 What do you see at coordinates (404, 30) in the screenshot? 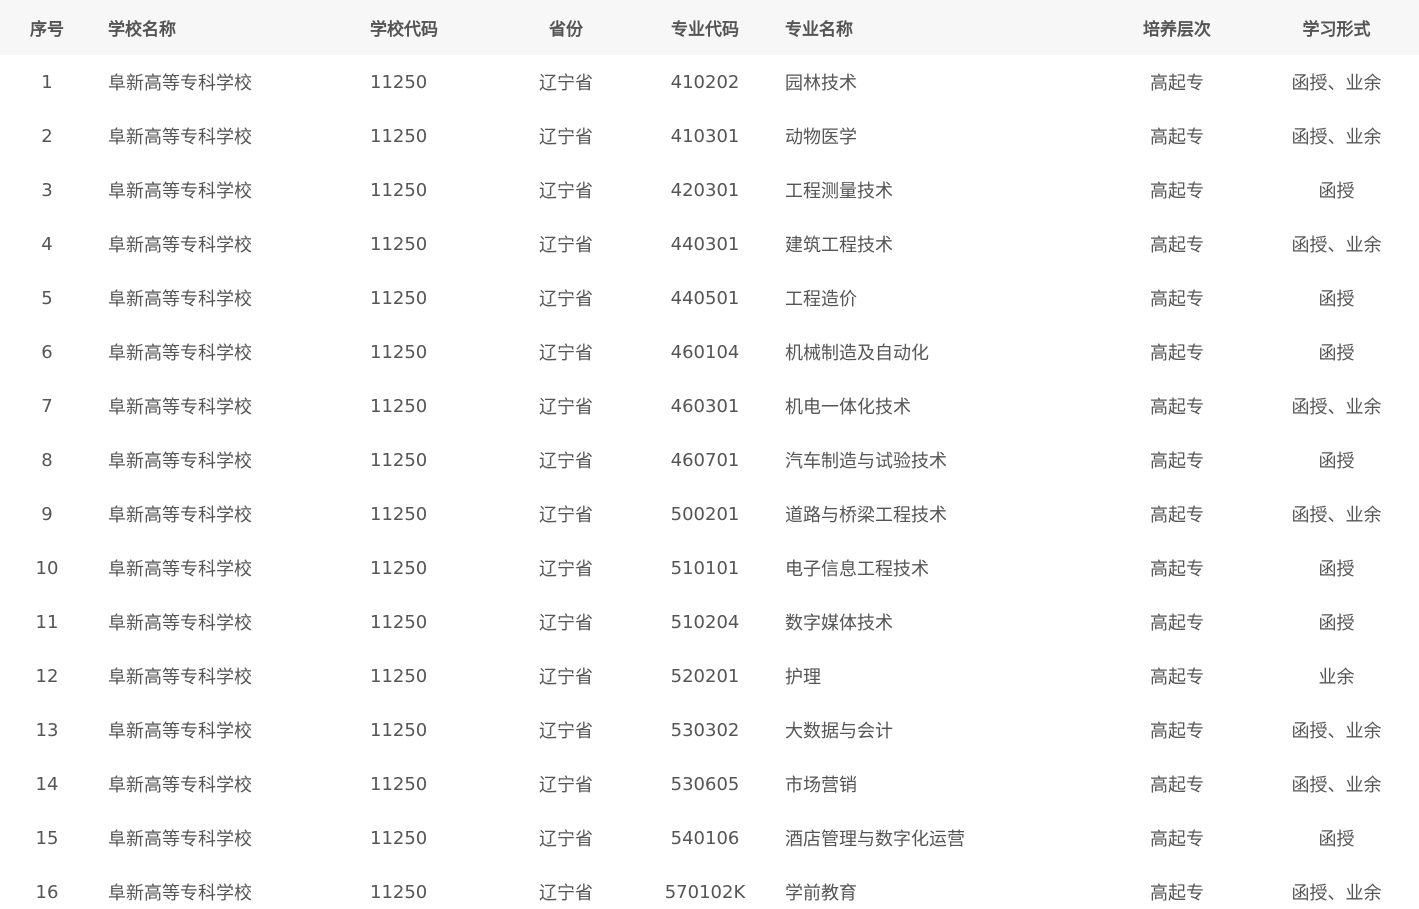
I see `header-school-code: 学校代码` at bounding box center [404, 30].